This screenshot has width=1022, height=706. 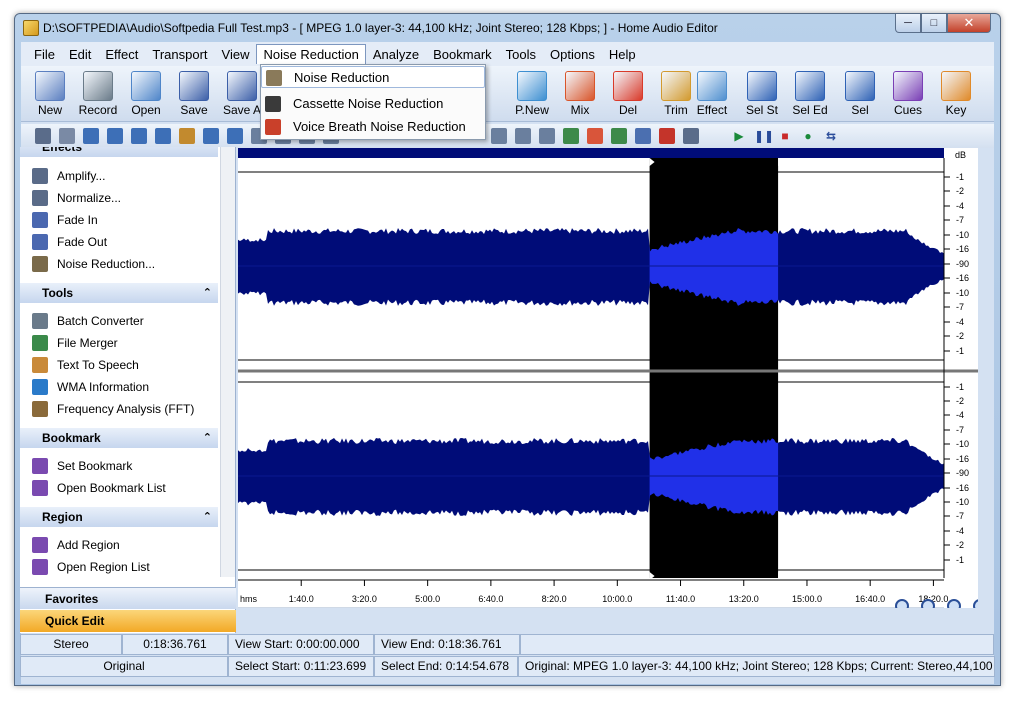 What do you see at coordinates (571, 136) in the screenshot?
I see `tool-icon-b4` at bounding box center [571, 136].